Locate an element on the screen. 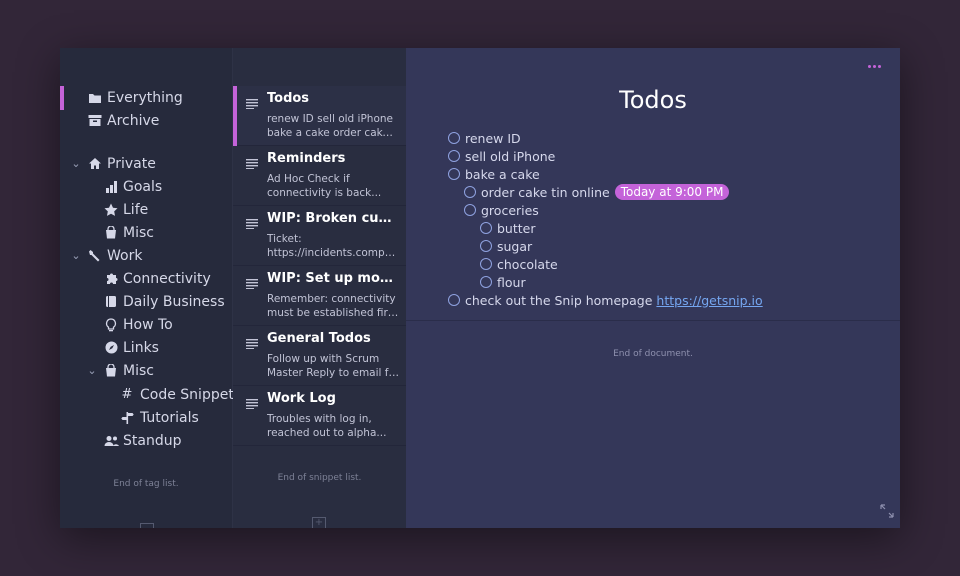 This screenshot has width=960, height=576. todo-text: butter is located at coordinates (516, 228).